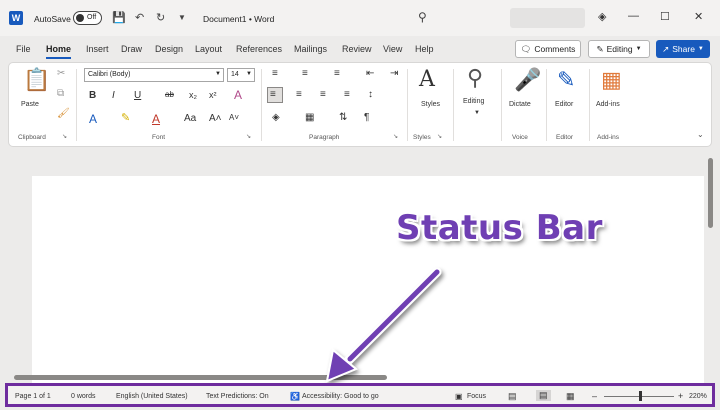 Image resolution: width=720 pixels, height=410 pixels. What do you see at coordinates (424, 49) in the screenshot?
I see `tab-help: Help` at bounding box center [424, 49].